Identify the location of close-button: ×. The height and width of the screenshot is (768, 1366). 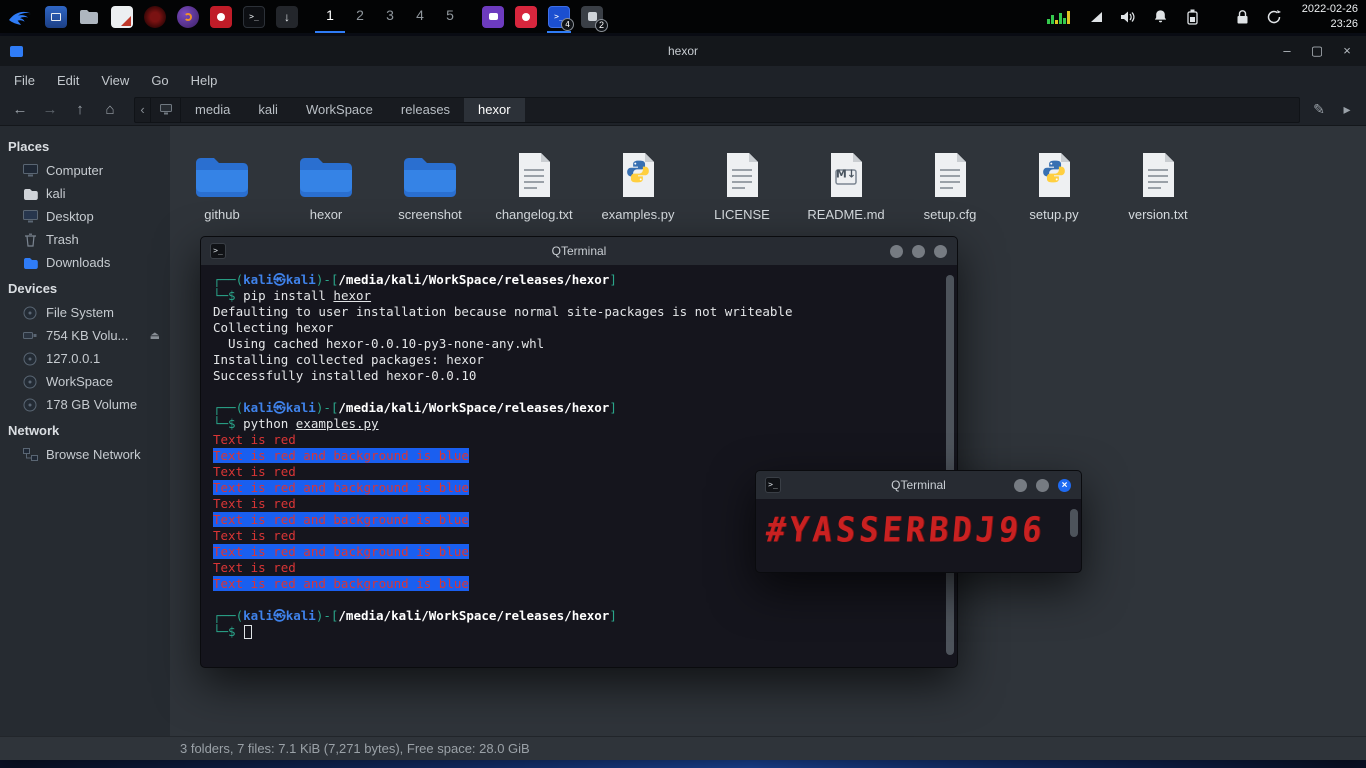
(1064, 485).